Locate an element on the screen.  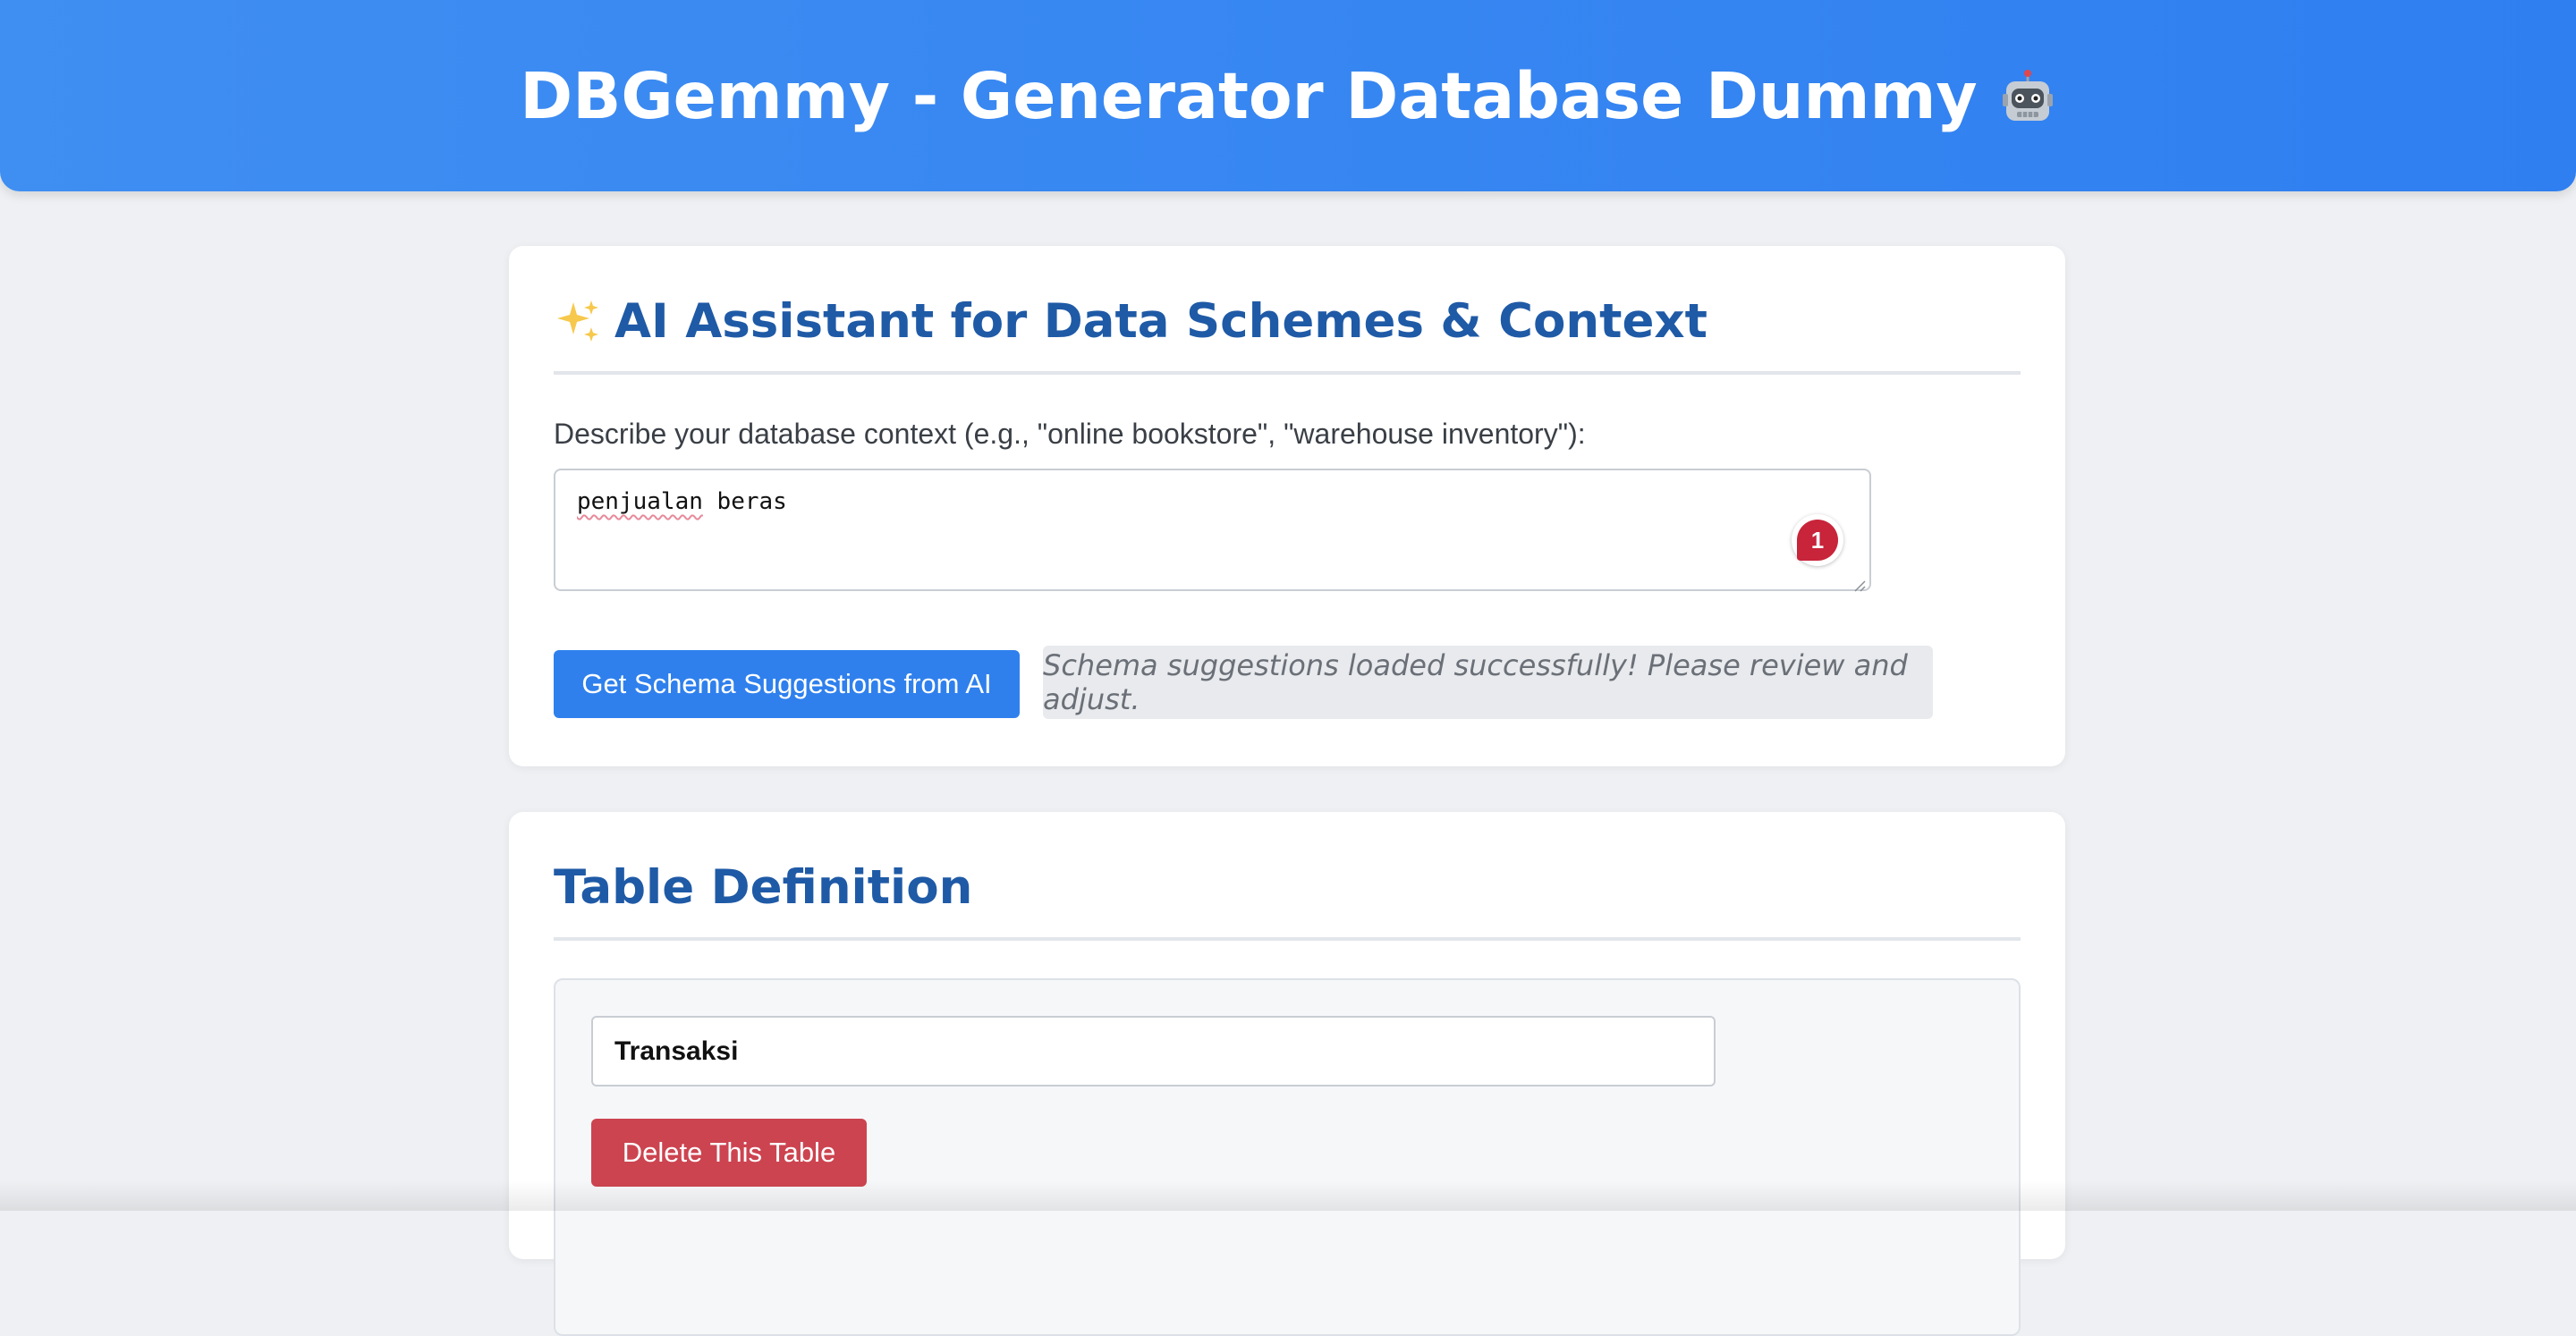
grammar-check-badge: 1 is located at coordinates (1817, 540).